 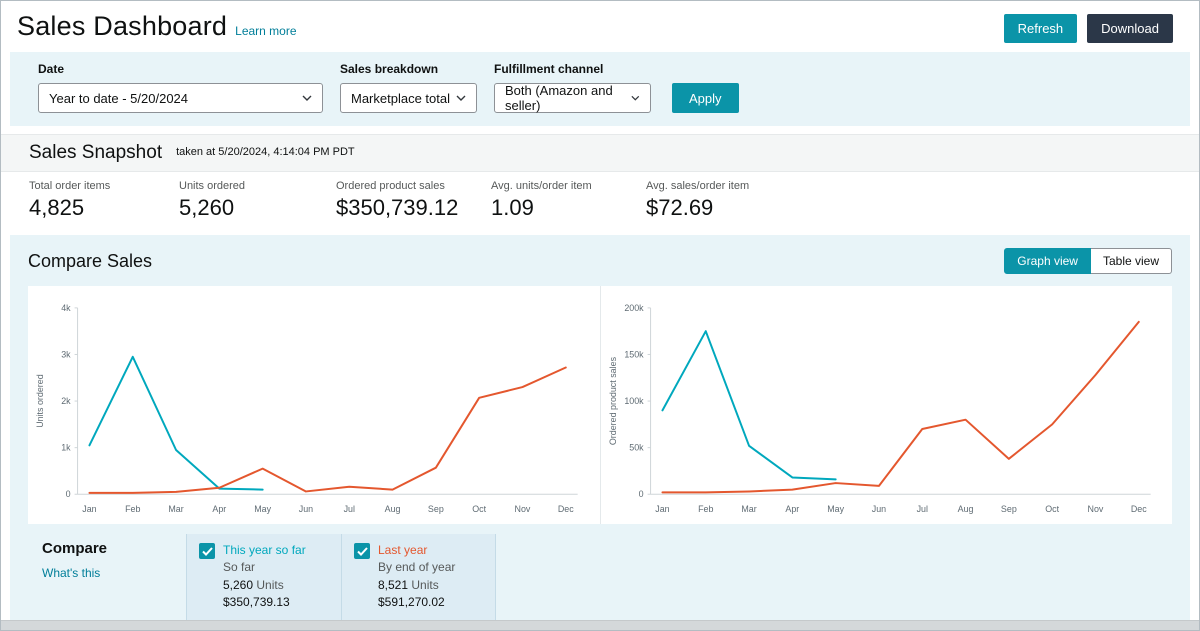 I want to click on date-select-value: Year to date - 5/20/2024, so click(x=119, y=98).